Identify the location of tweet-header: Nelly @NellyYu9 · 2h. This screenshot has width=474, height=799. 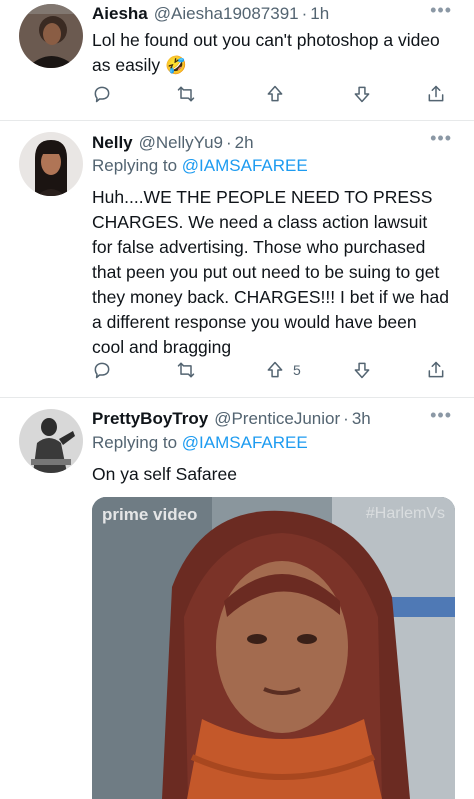
(261, 143).